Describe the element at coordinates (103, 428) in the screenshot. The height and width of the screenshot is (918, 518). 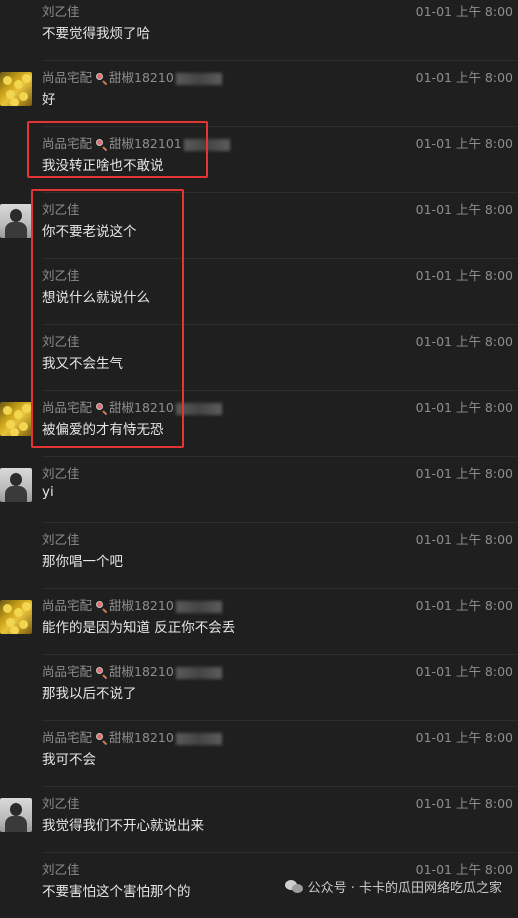
I see `message-text: 被偏爱的才有恃无恐` at that location.